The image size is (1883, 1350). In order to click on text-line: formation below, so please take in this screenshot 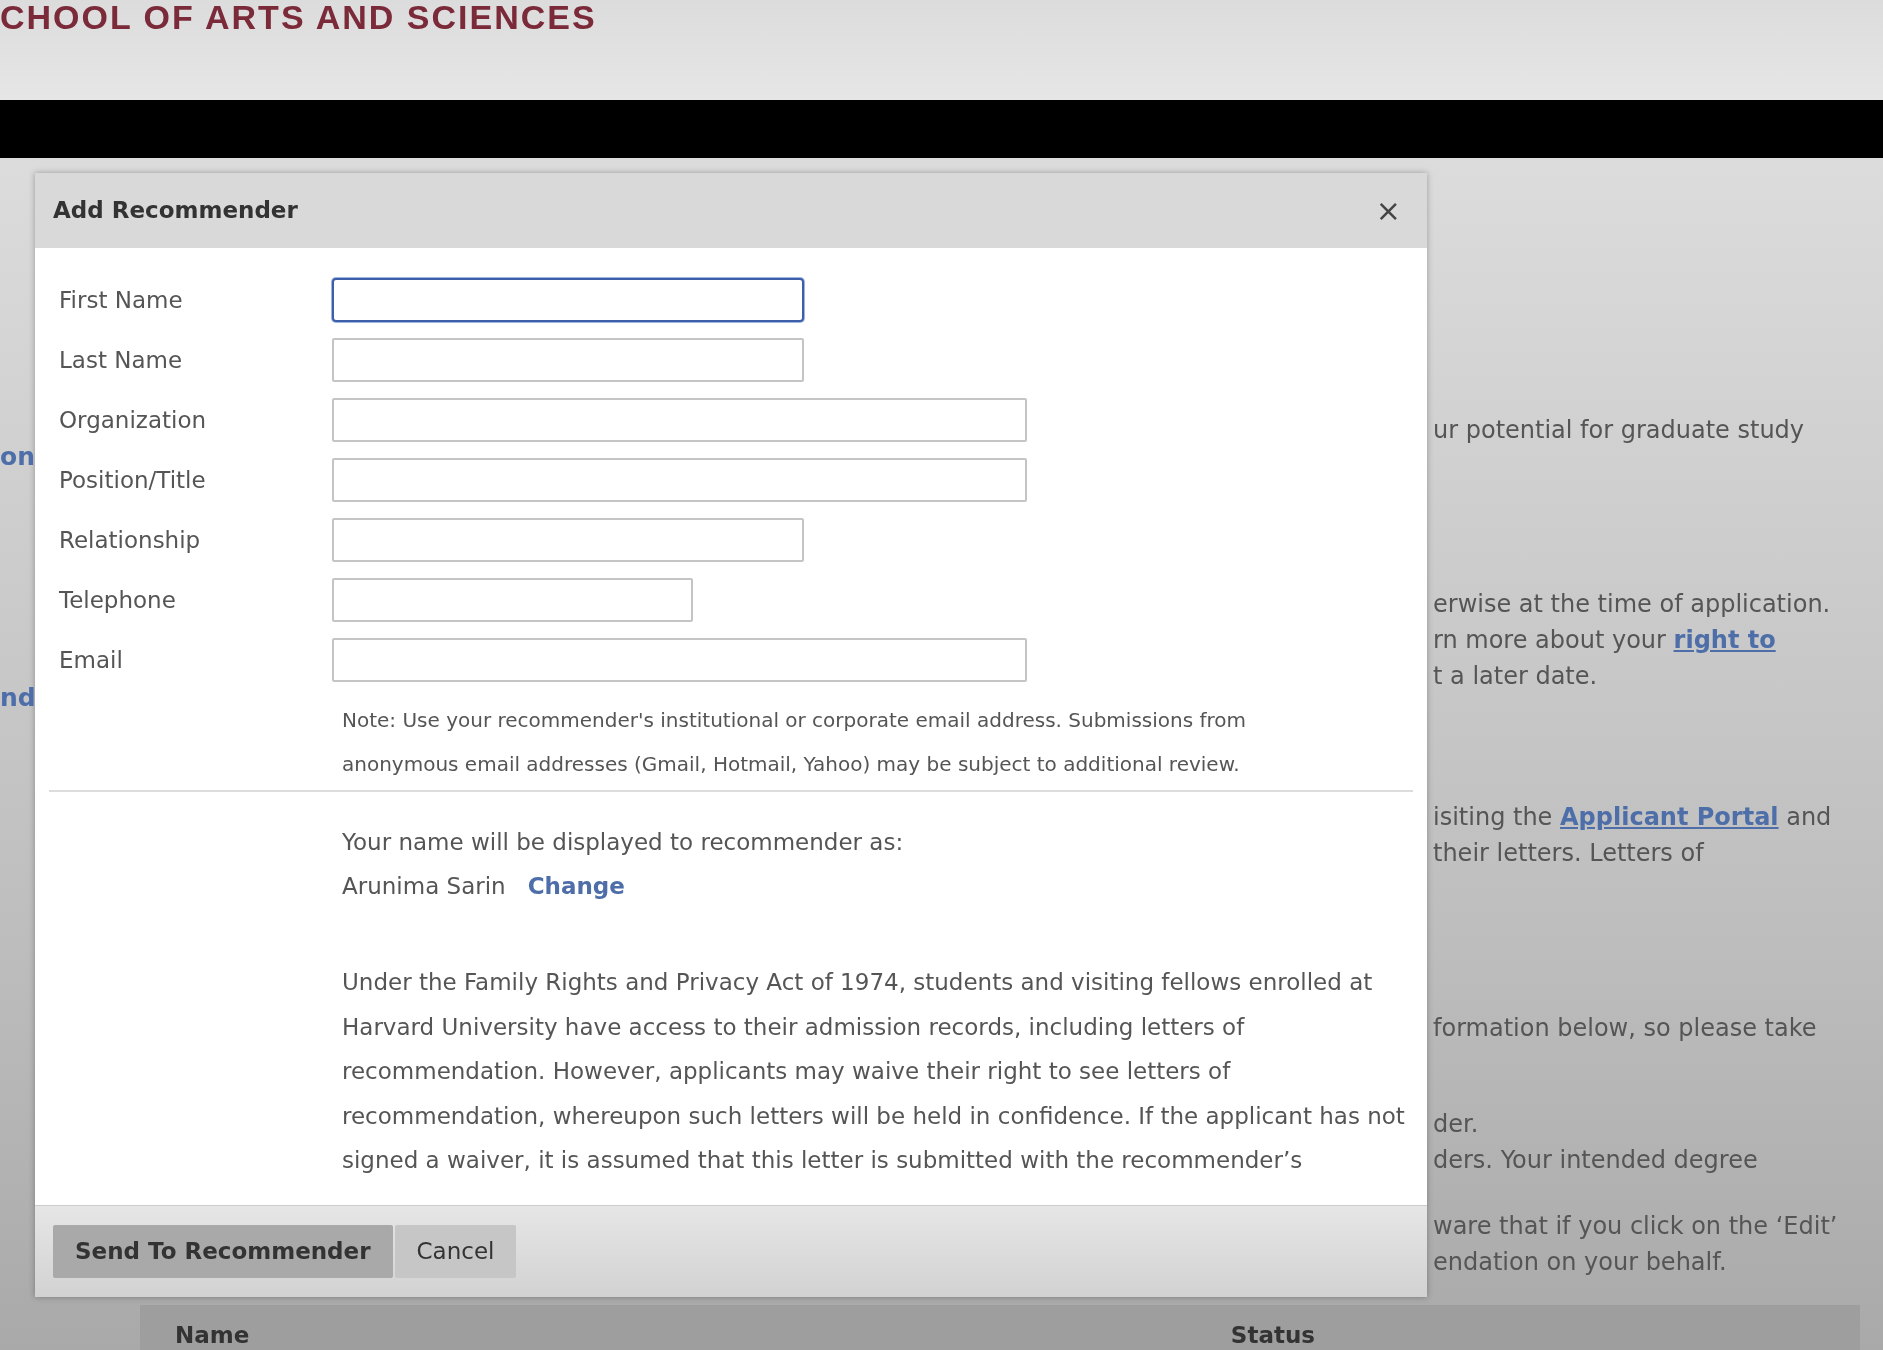, I will do `click(1625, 1028)`.